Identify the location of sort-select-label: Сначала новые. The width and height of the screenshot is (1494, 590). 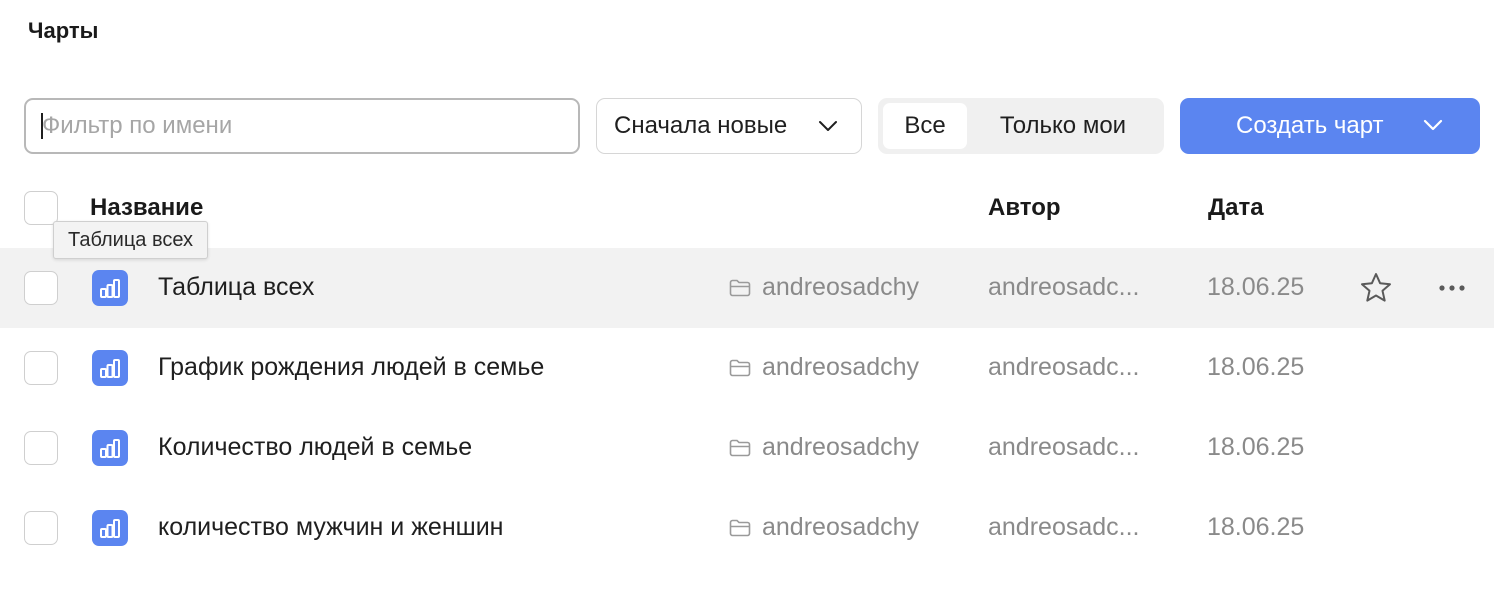
(701, 125).